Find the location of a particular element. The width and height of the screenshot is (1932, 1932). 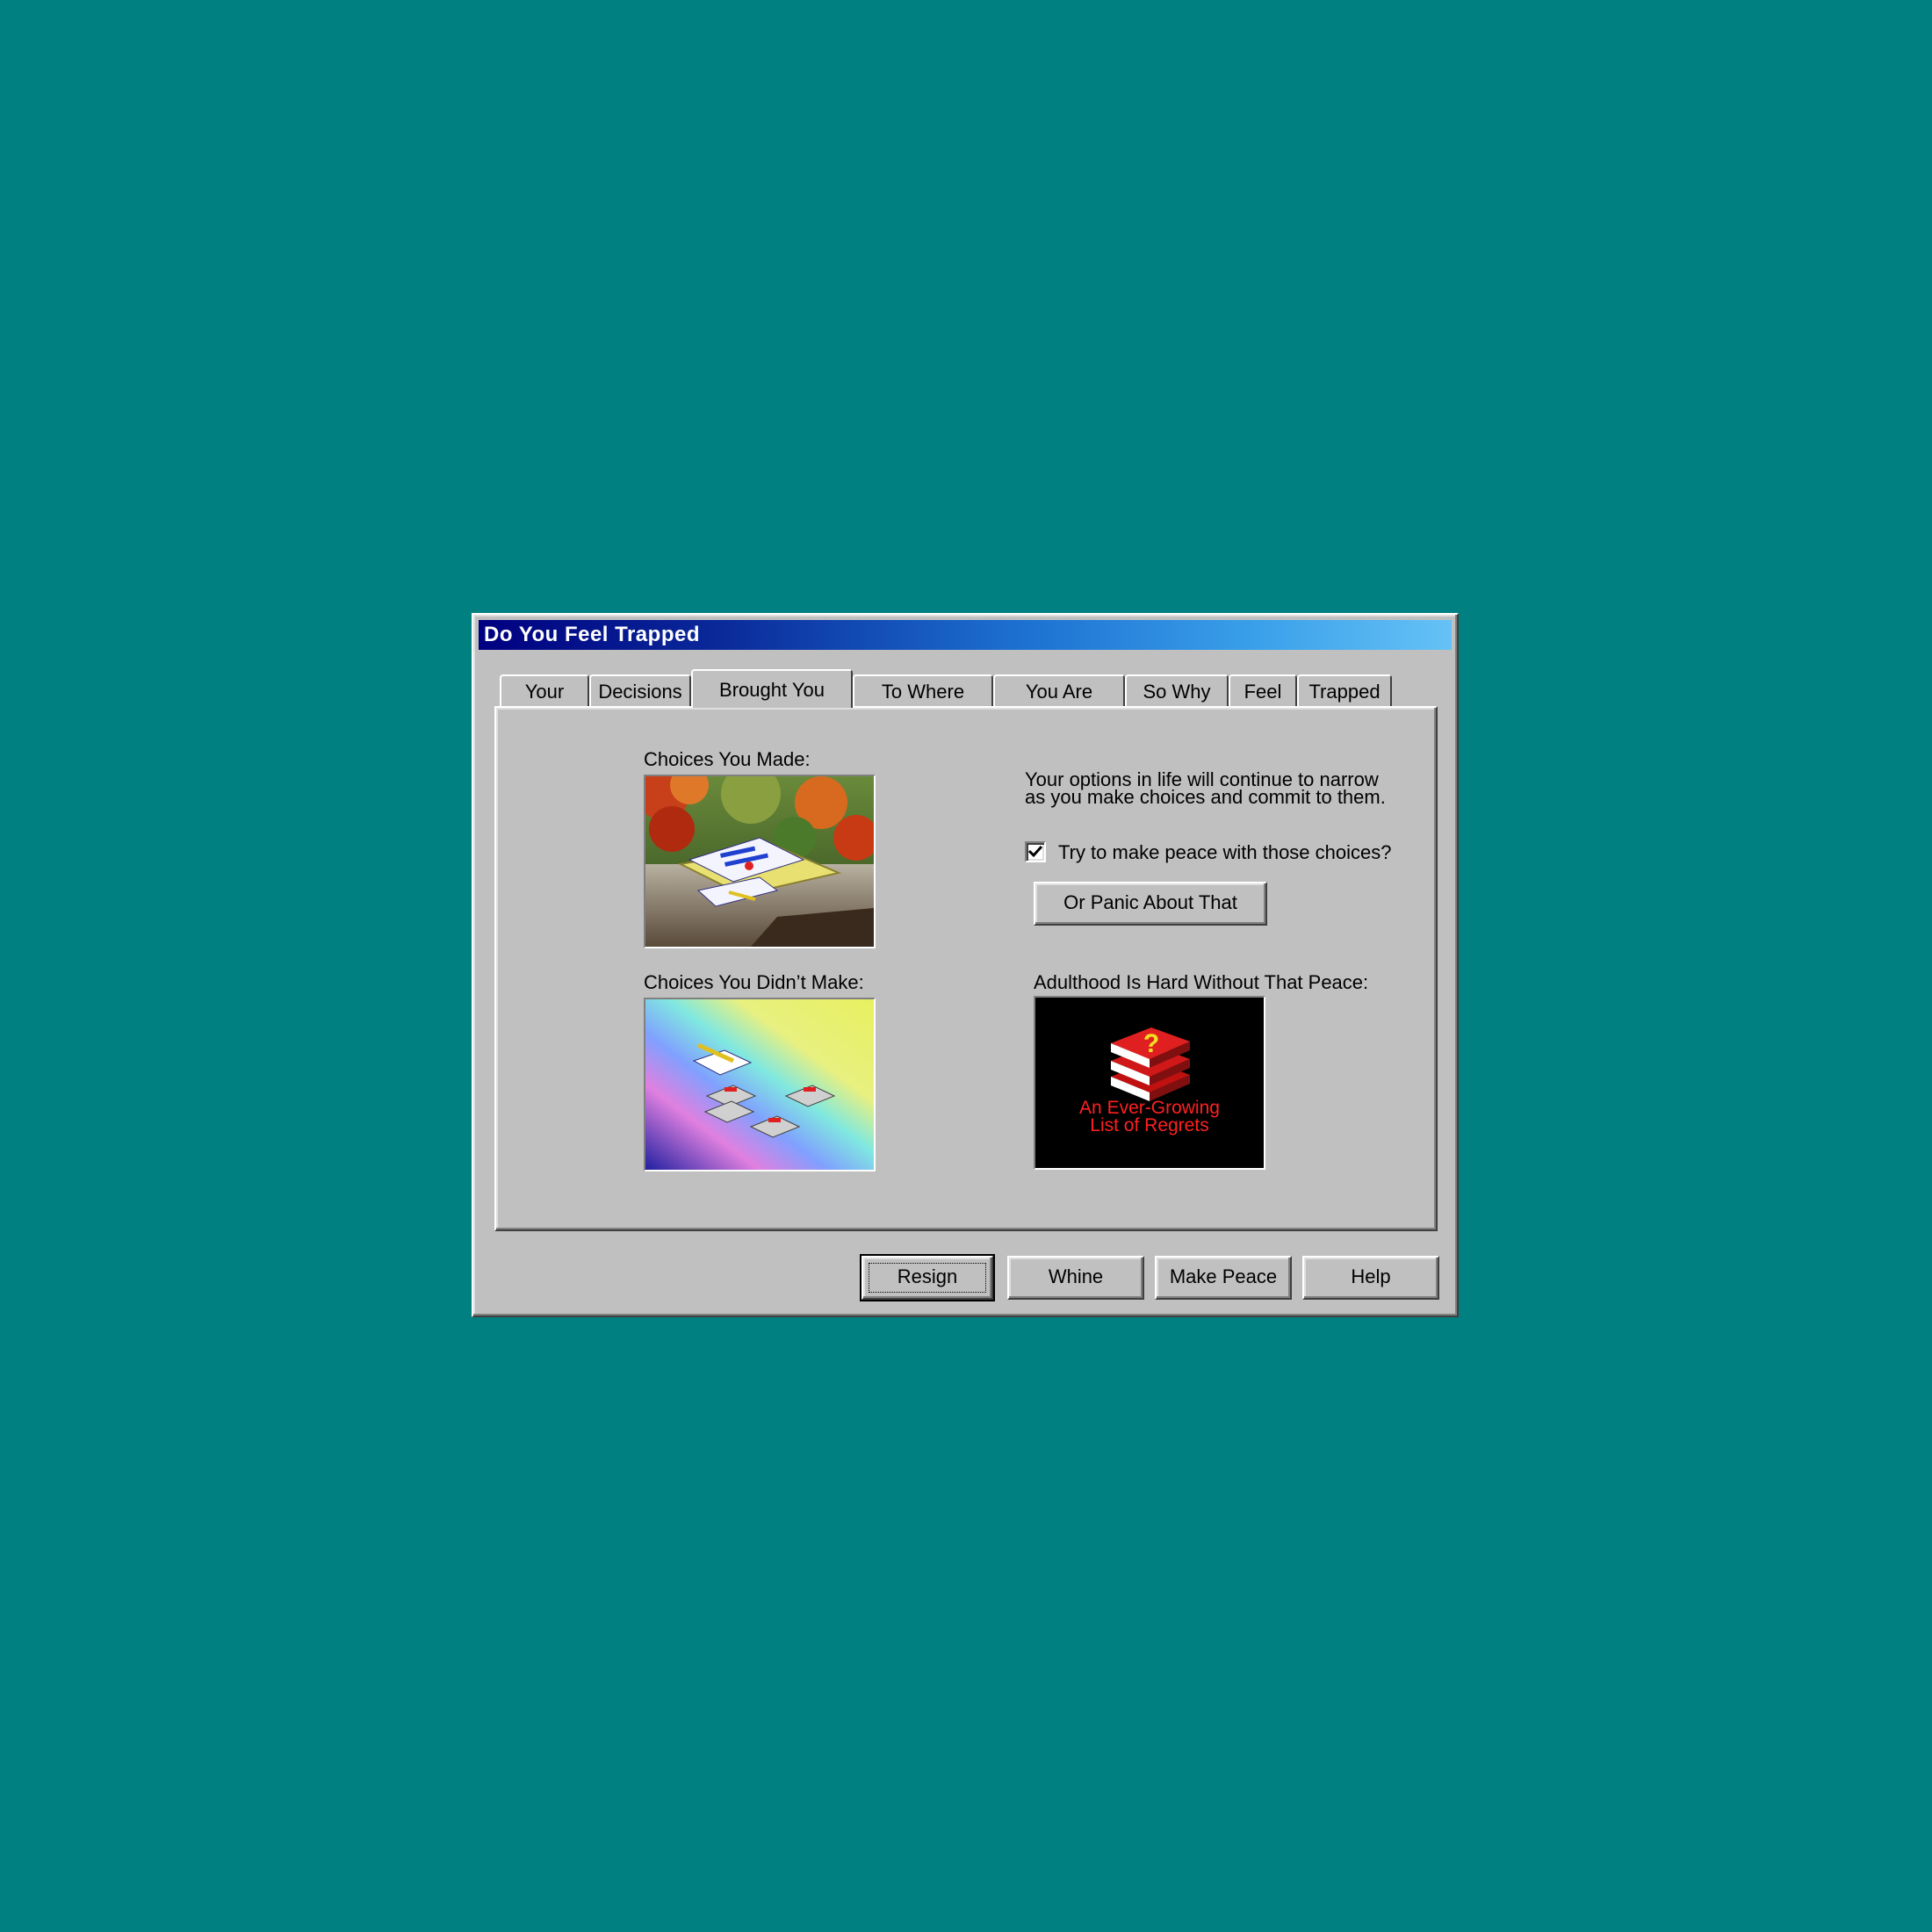

forest-folder-icon is located at coordinates (759, 861).